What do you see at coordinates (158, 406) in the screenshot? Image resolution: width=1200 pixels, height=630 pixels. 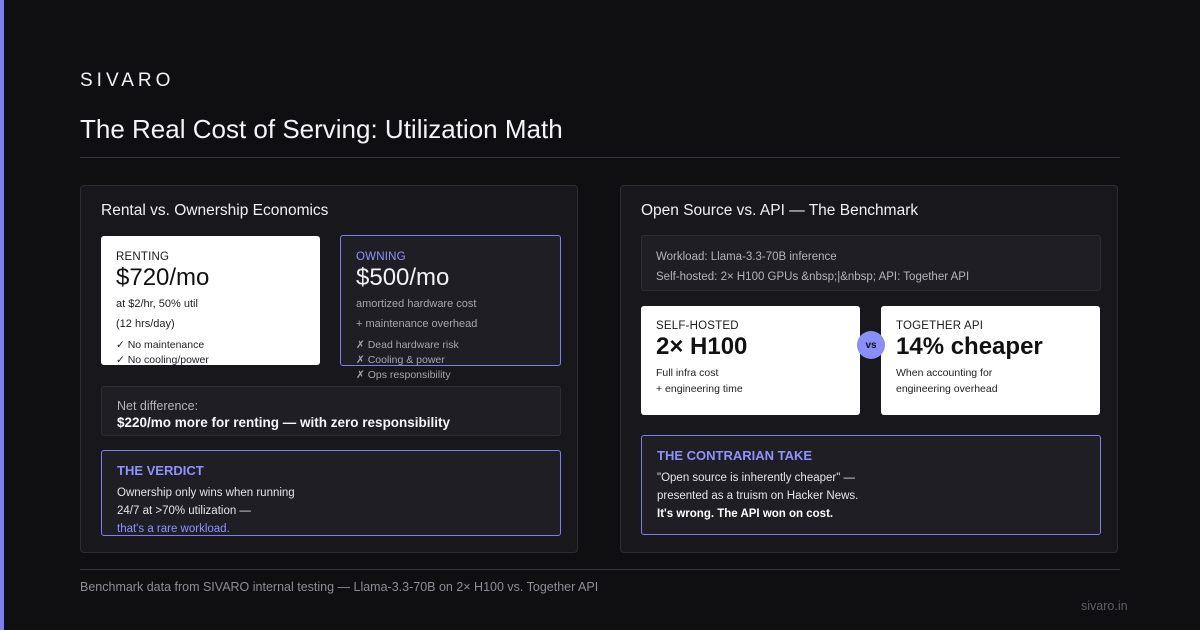 I see `net-difference-label: Net difference:` at bounding box center [158, 406].